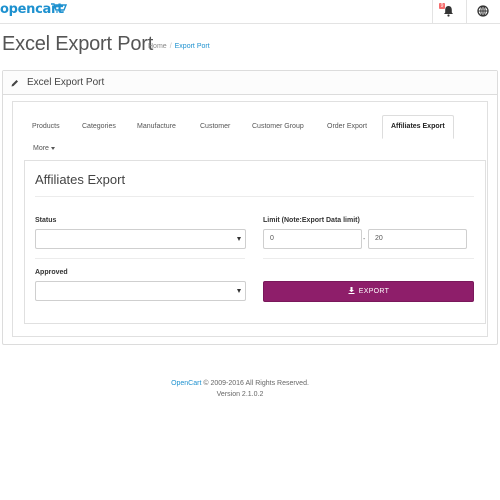 This screenshot has height=500, width=500. I want to click on version-text: Version 2.1.0.2, so click(240, 394).